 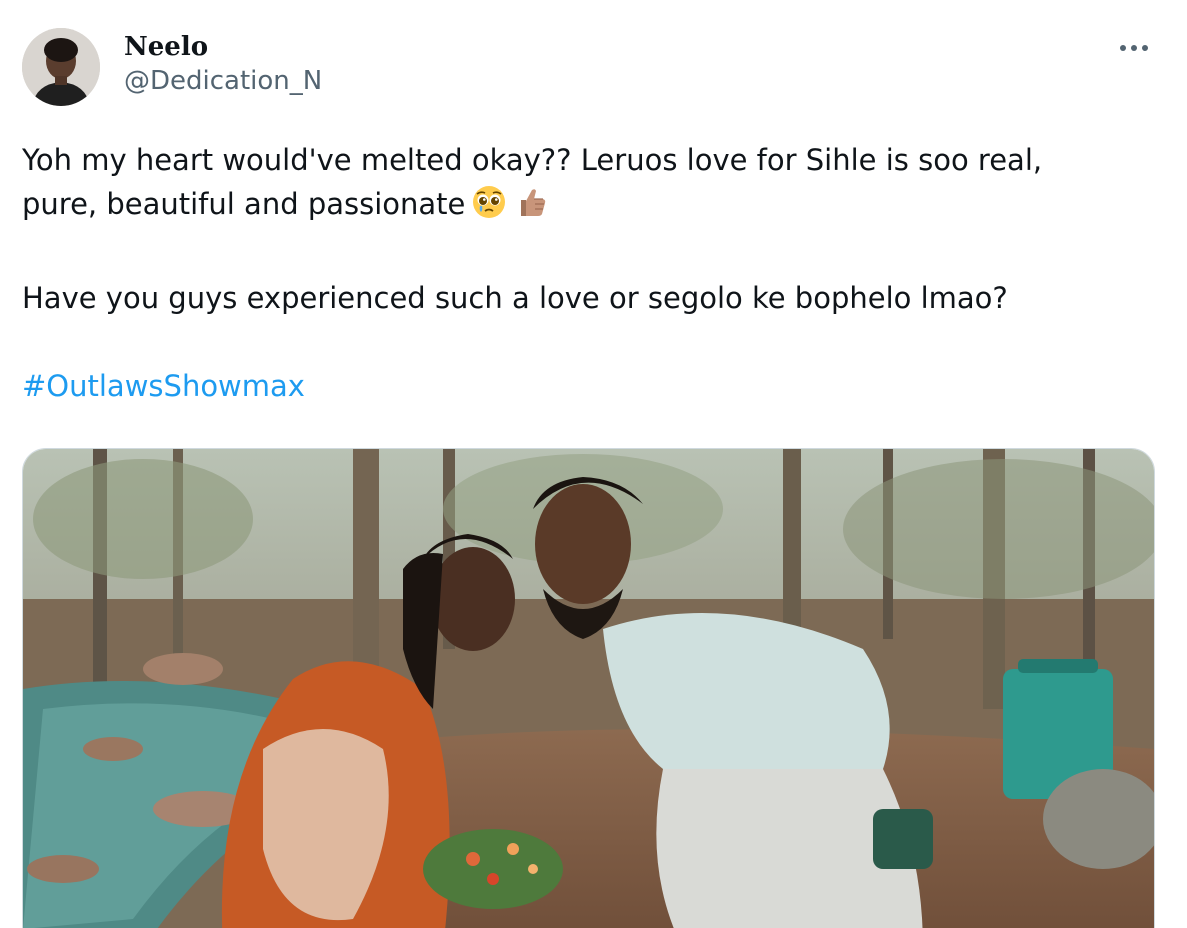 What do you see at coordinates (223, 47) in the screenshot?
I see `author-display-name: Neelo` at bounding box center [223, 47].